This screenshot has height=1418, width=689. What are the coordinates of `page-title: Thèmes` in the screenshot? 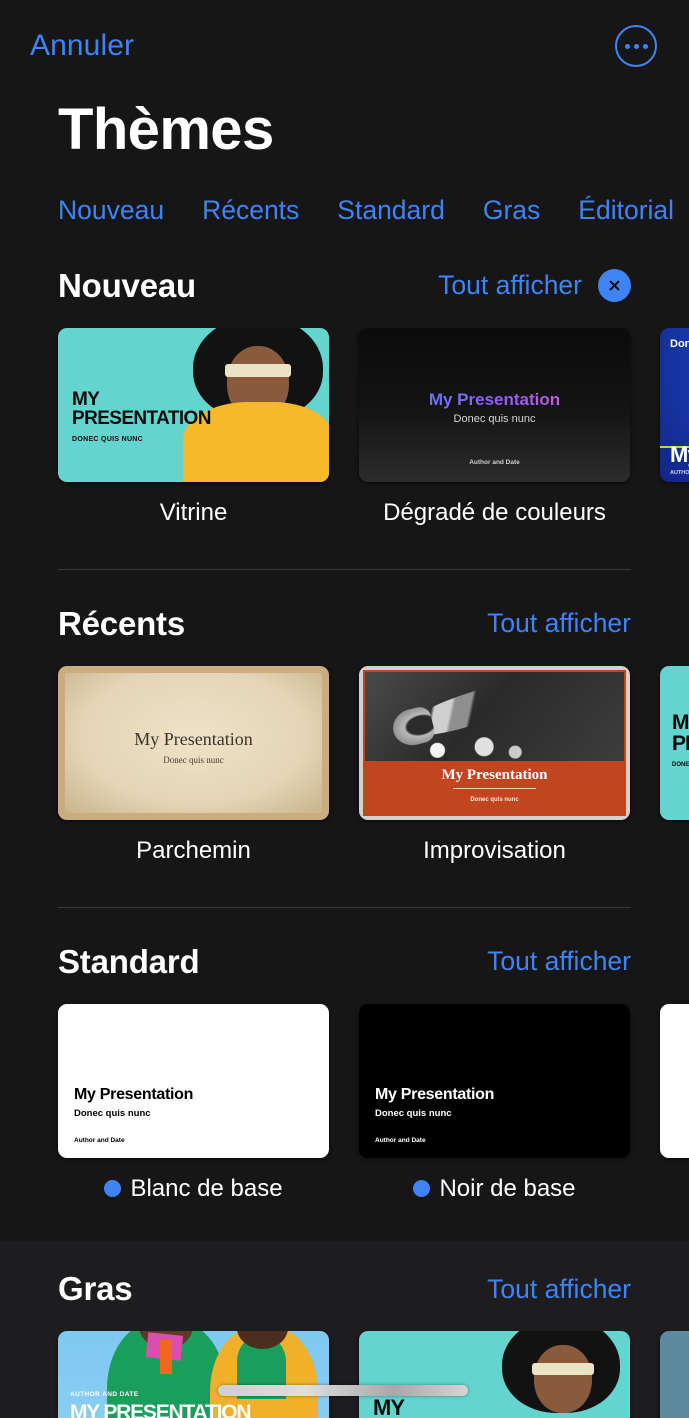 It's located at (166, 129).